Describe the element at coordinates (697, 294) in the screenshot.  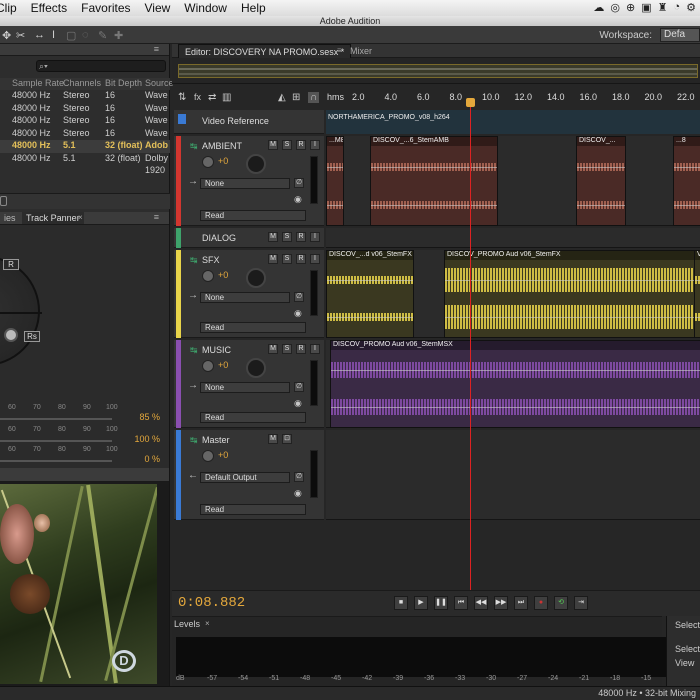
I see `audio-clip: Vo` at that location.